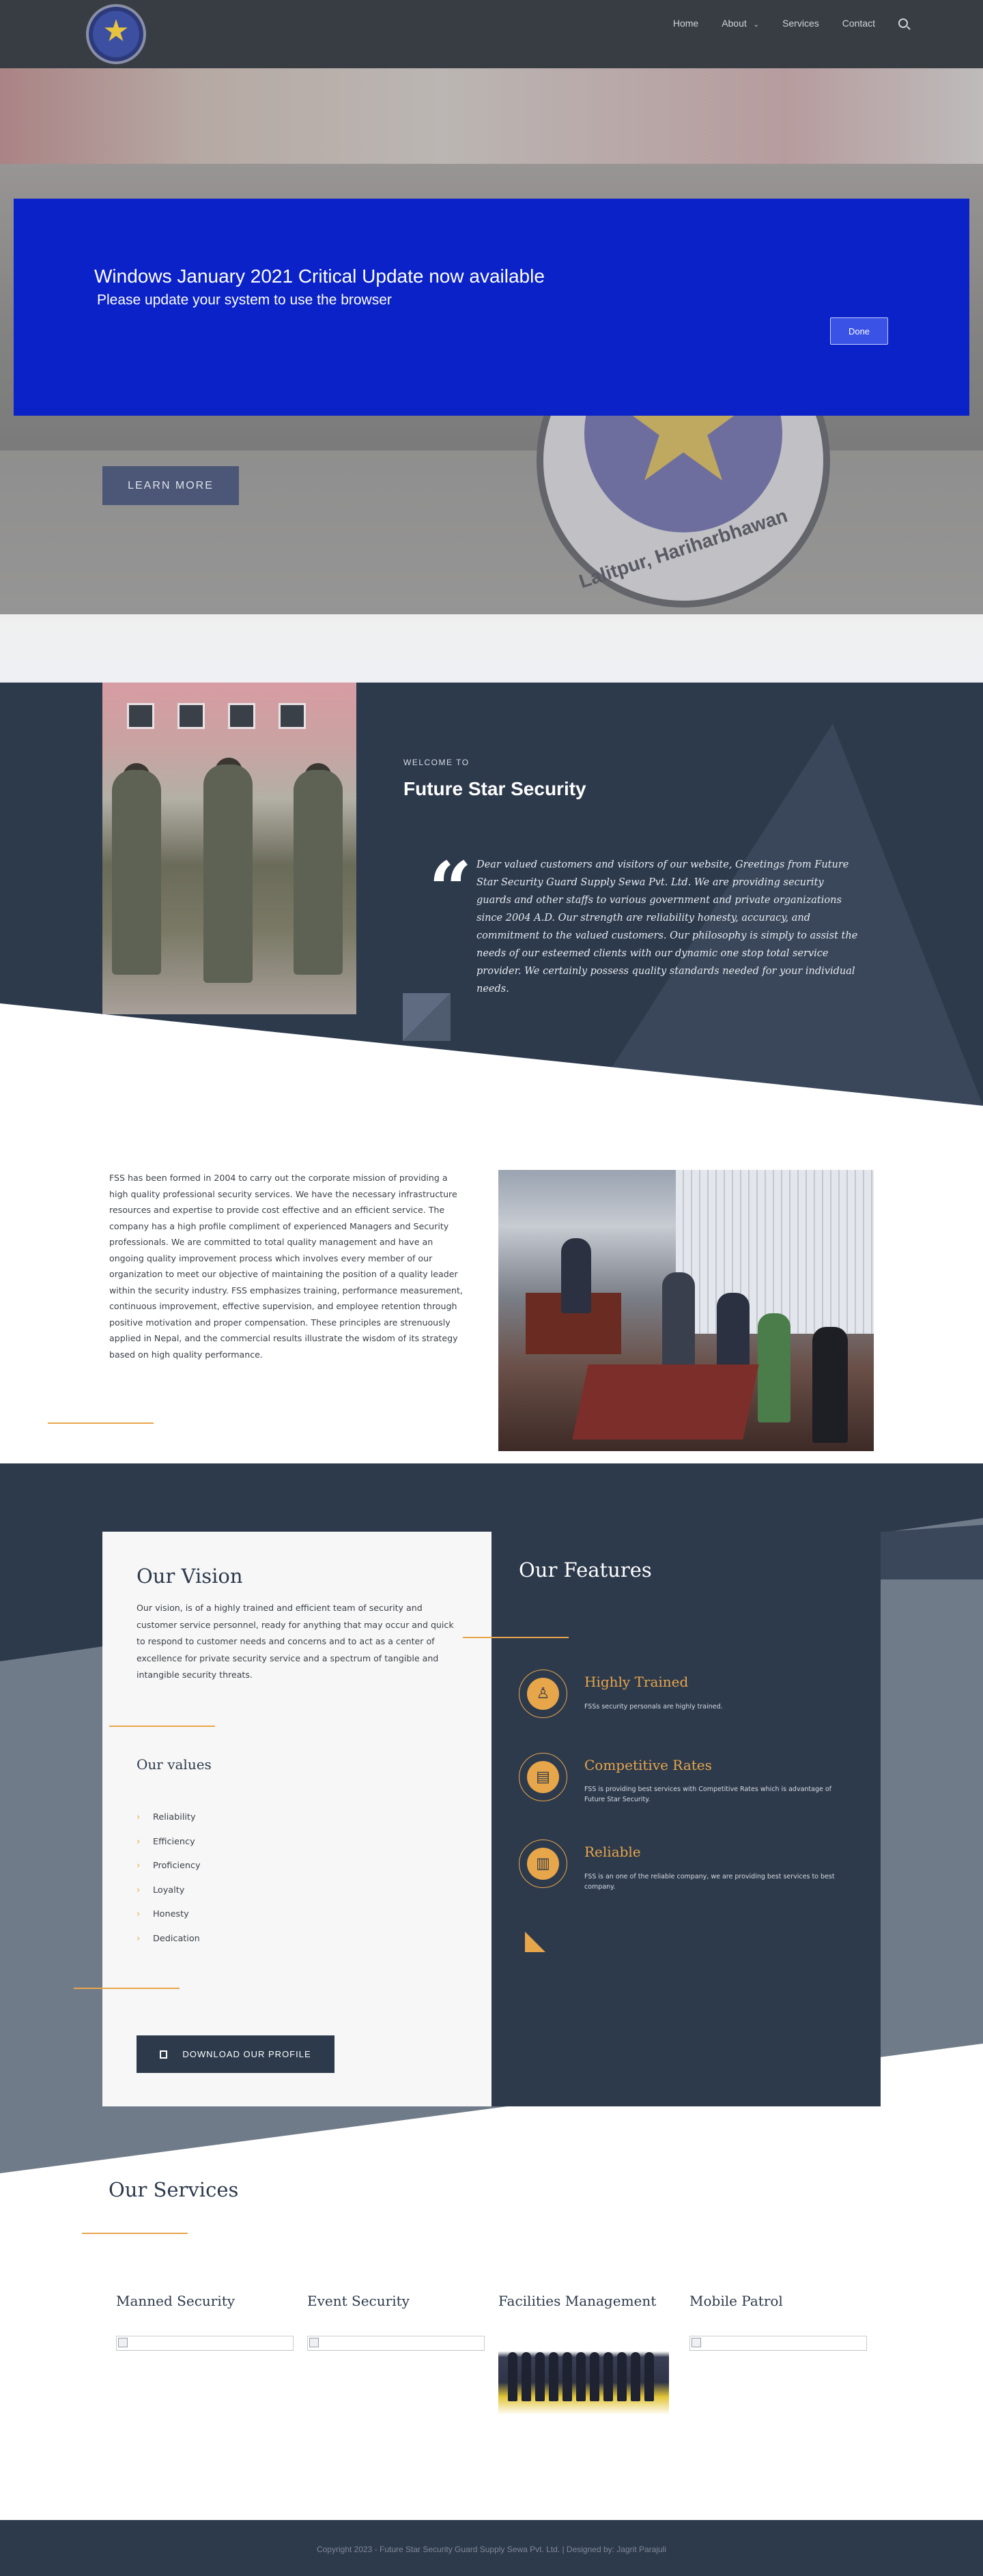 The width and height of the screenshot is (983, 2576). Describe the element at coordinates (246, 2054) in the screenshot. I see `download-profile-label: DOWNLOAD OUR PROFILE` at that location.